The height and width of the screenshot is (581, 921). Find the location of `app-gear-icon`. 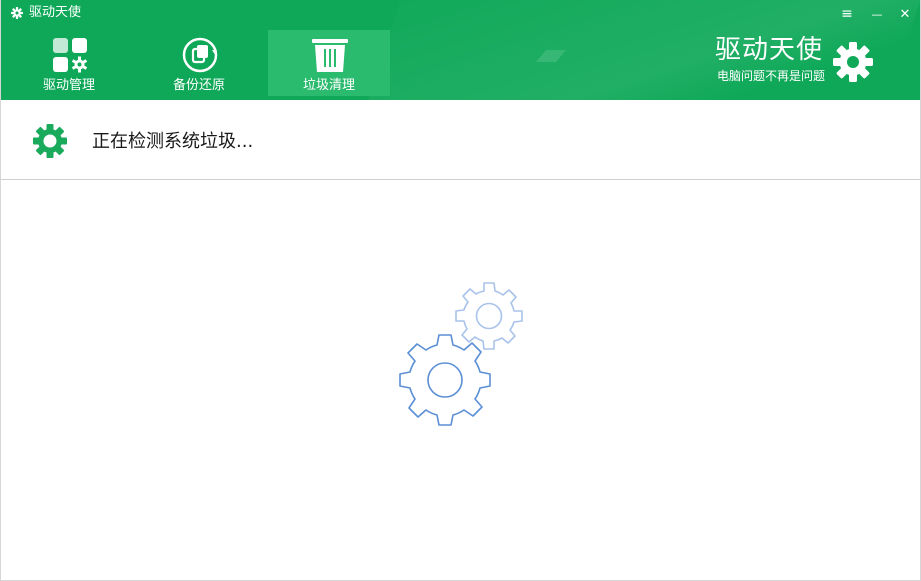

app-gear-icon is located at coordinates (17, 13).